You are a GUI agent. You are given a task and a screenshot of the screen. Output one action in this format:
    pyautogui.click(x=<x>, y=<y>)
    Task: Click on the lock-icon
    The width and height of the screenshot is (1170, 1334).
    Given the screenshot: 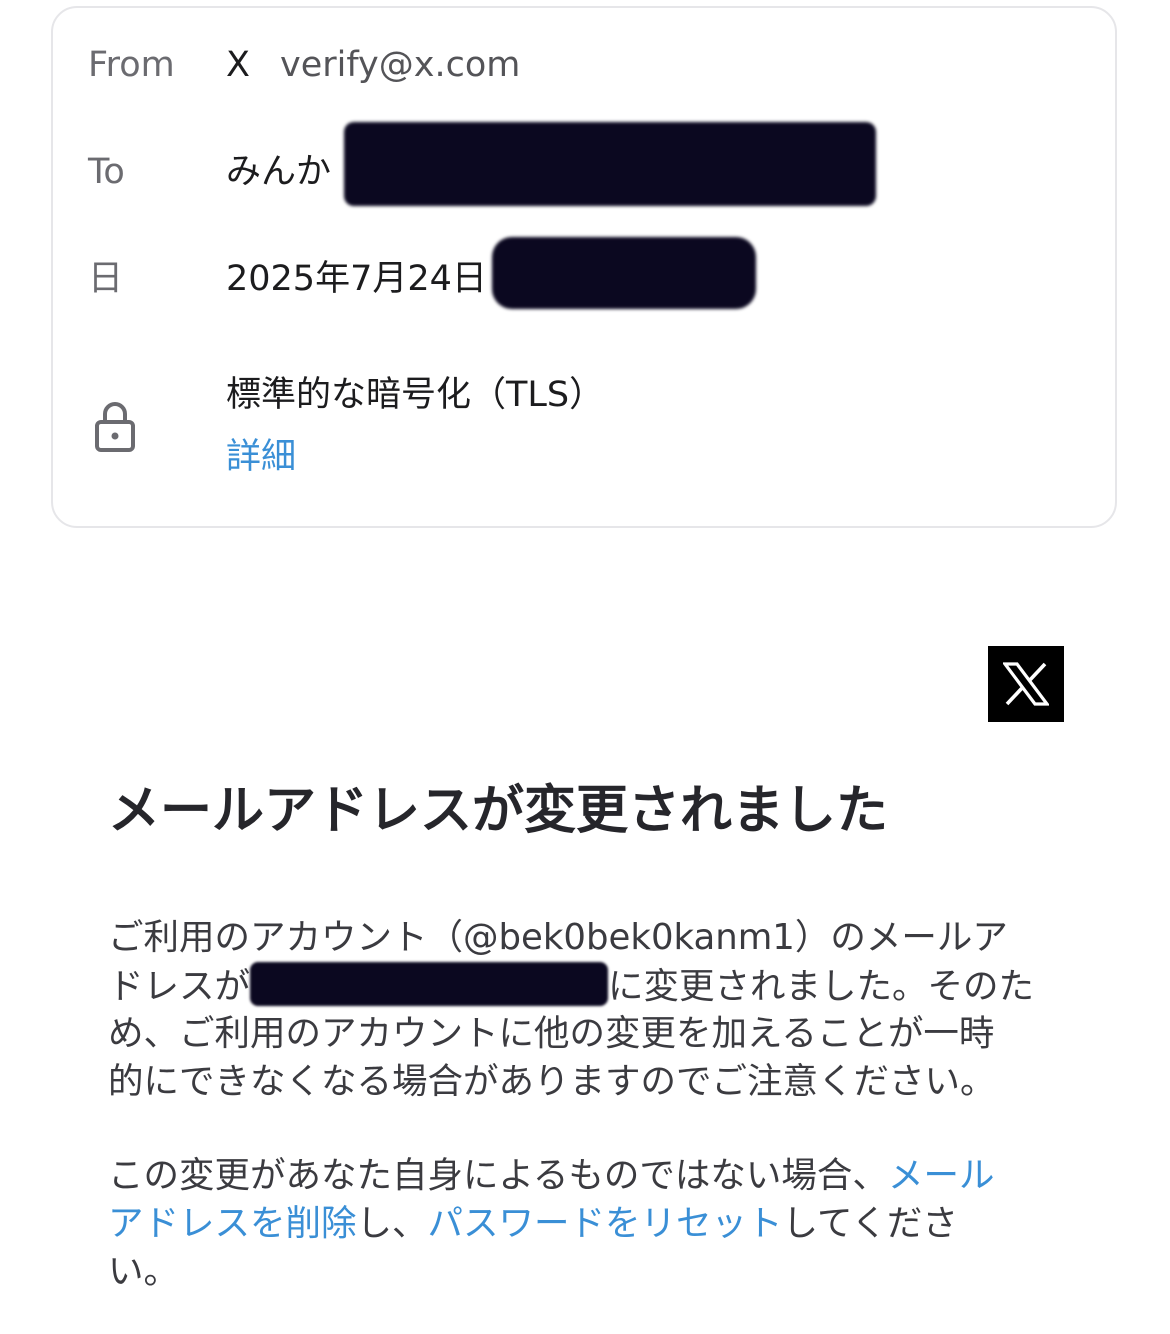 What is the action you would take?
    pyautogui.click(x=115, y=427)
    